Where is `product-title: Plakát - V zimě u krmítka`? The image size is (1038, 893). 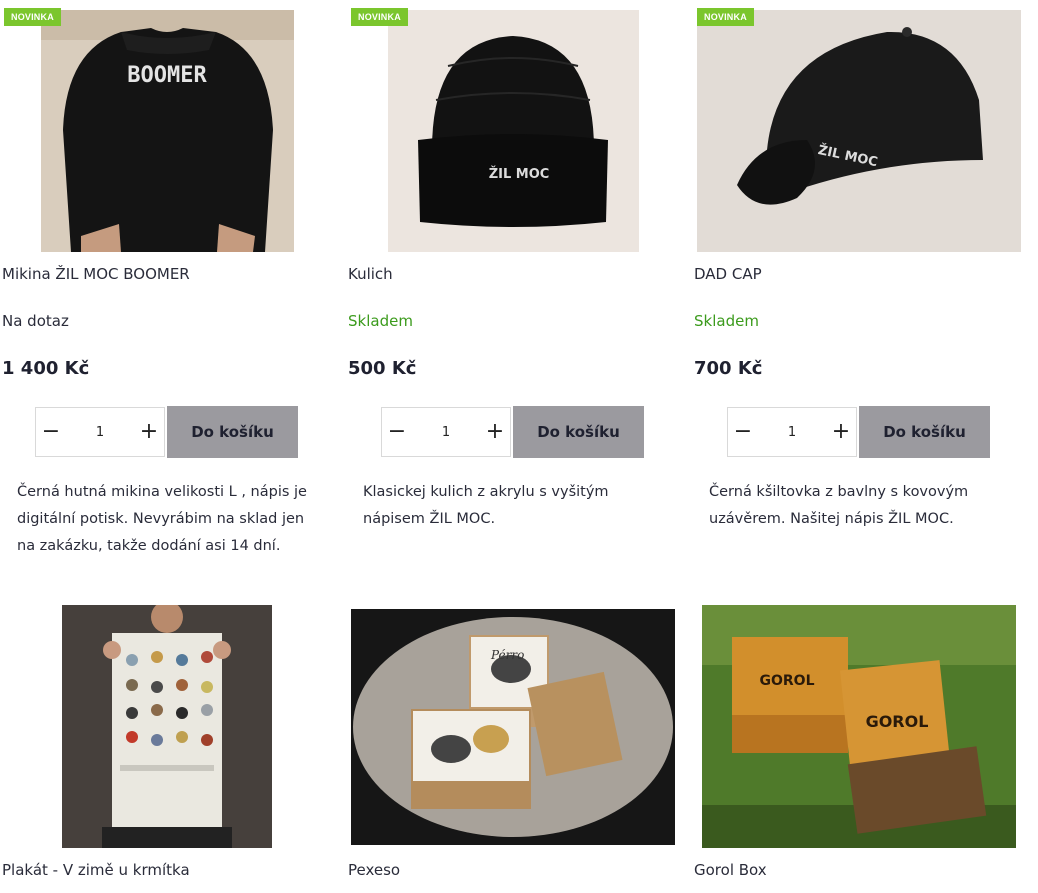
product-title: Plakát - V zimě u krmítka is located at coordinates (167, 870).